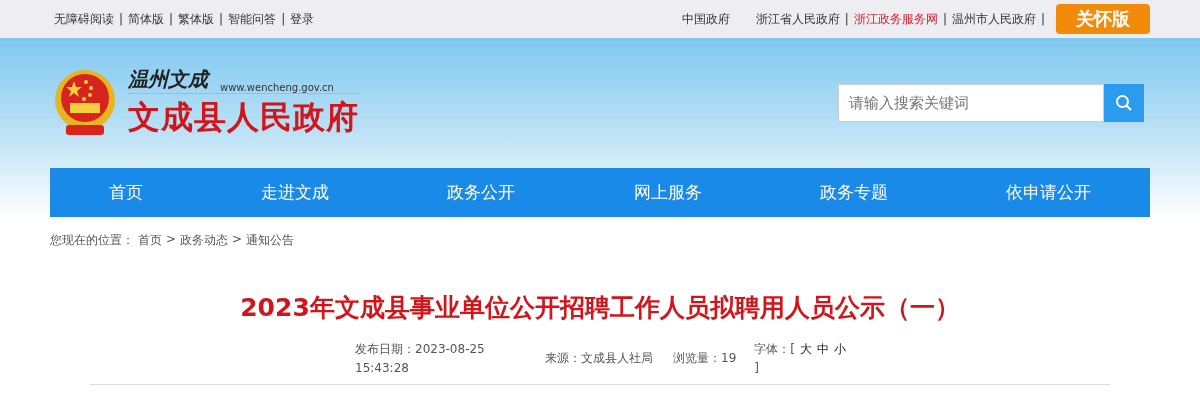  Describe the element at coordinates (196, 19) in the screenshot. I see `top-link: 繁体版` at that location.